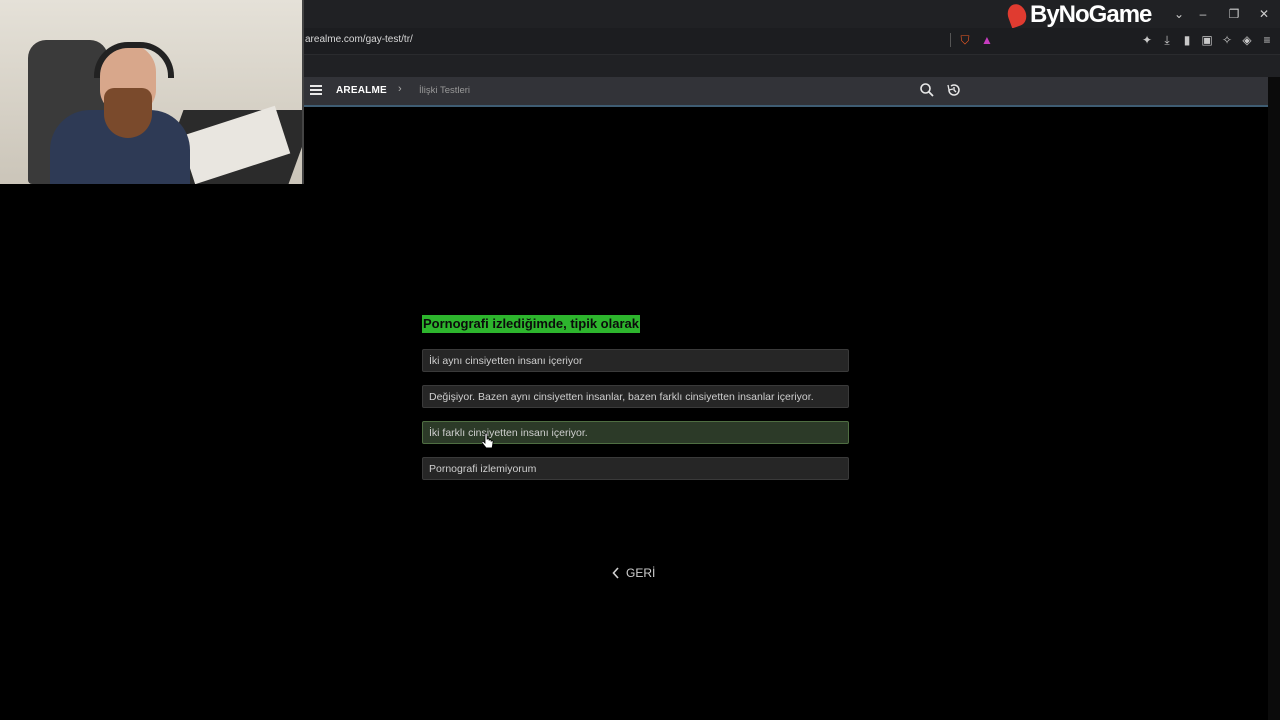  What do you see at coordinates (950, 40) in the screenshot?
I see `address-divider` at bounding box center [950, 40].